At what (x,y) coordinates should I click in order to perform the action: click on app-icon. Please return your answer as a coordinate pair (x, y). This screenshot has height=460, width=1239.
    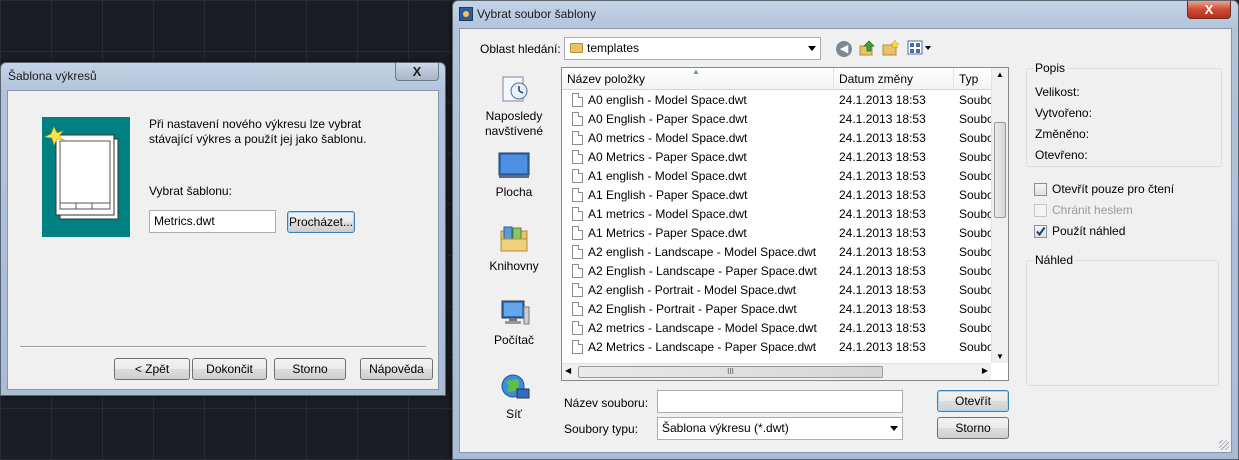
    Looking at the image, I should click on (466, 14).